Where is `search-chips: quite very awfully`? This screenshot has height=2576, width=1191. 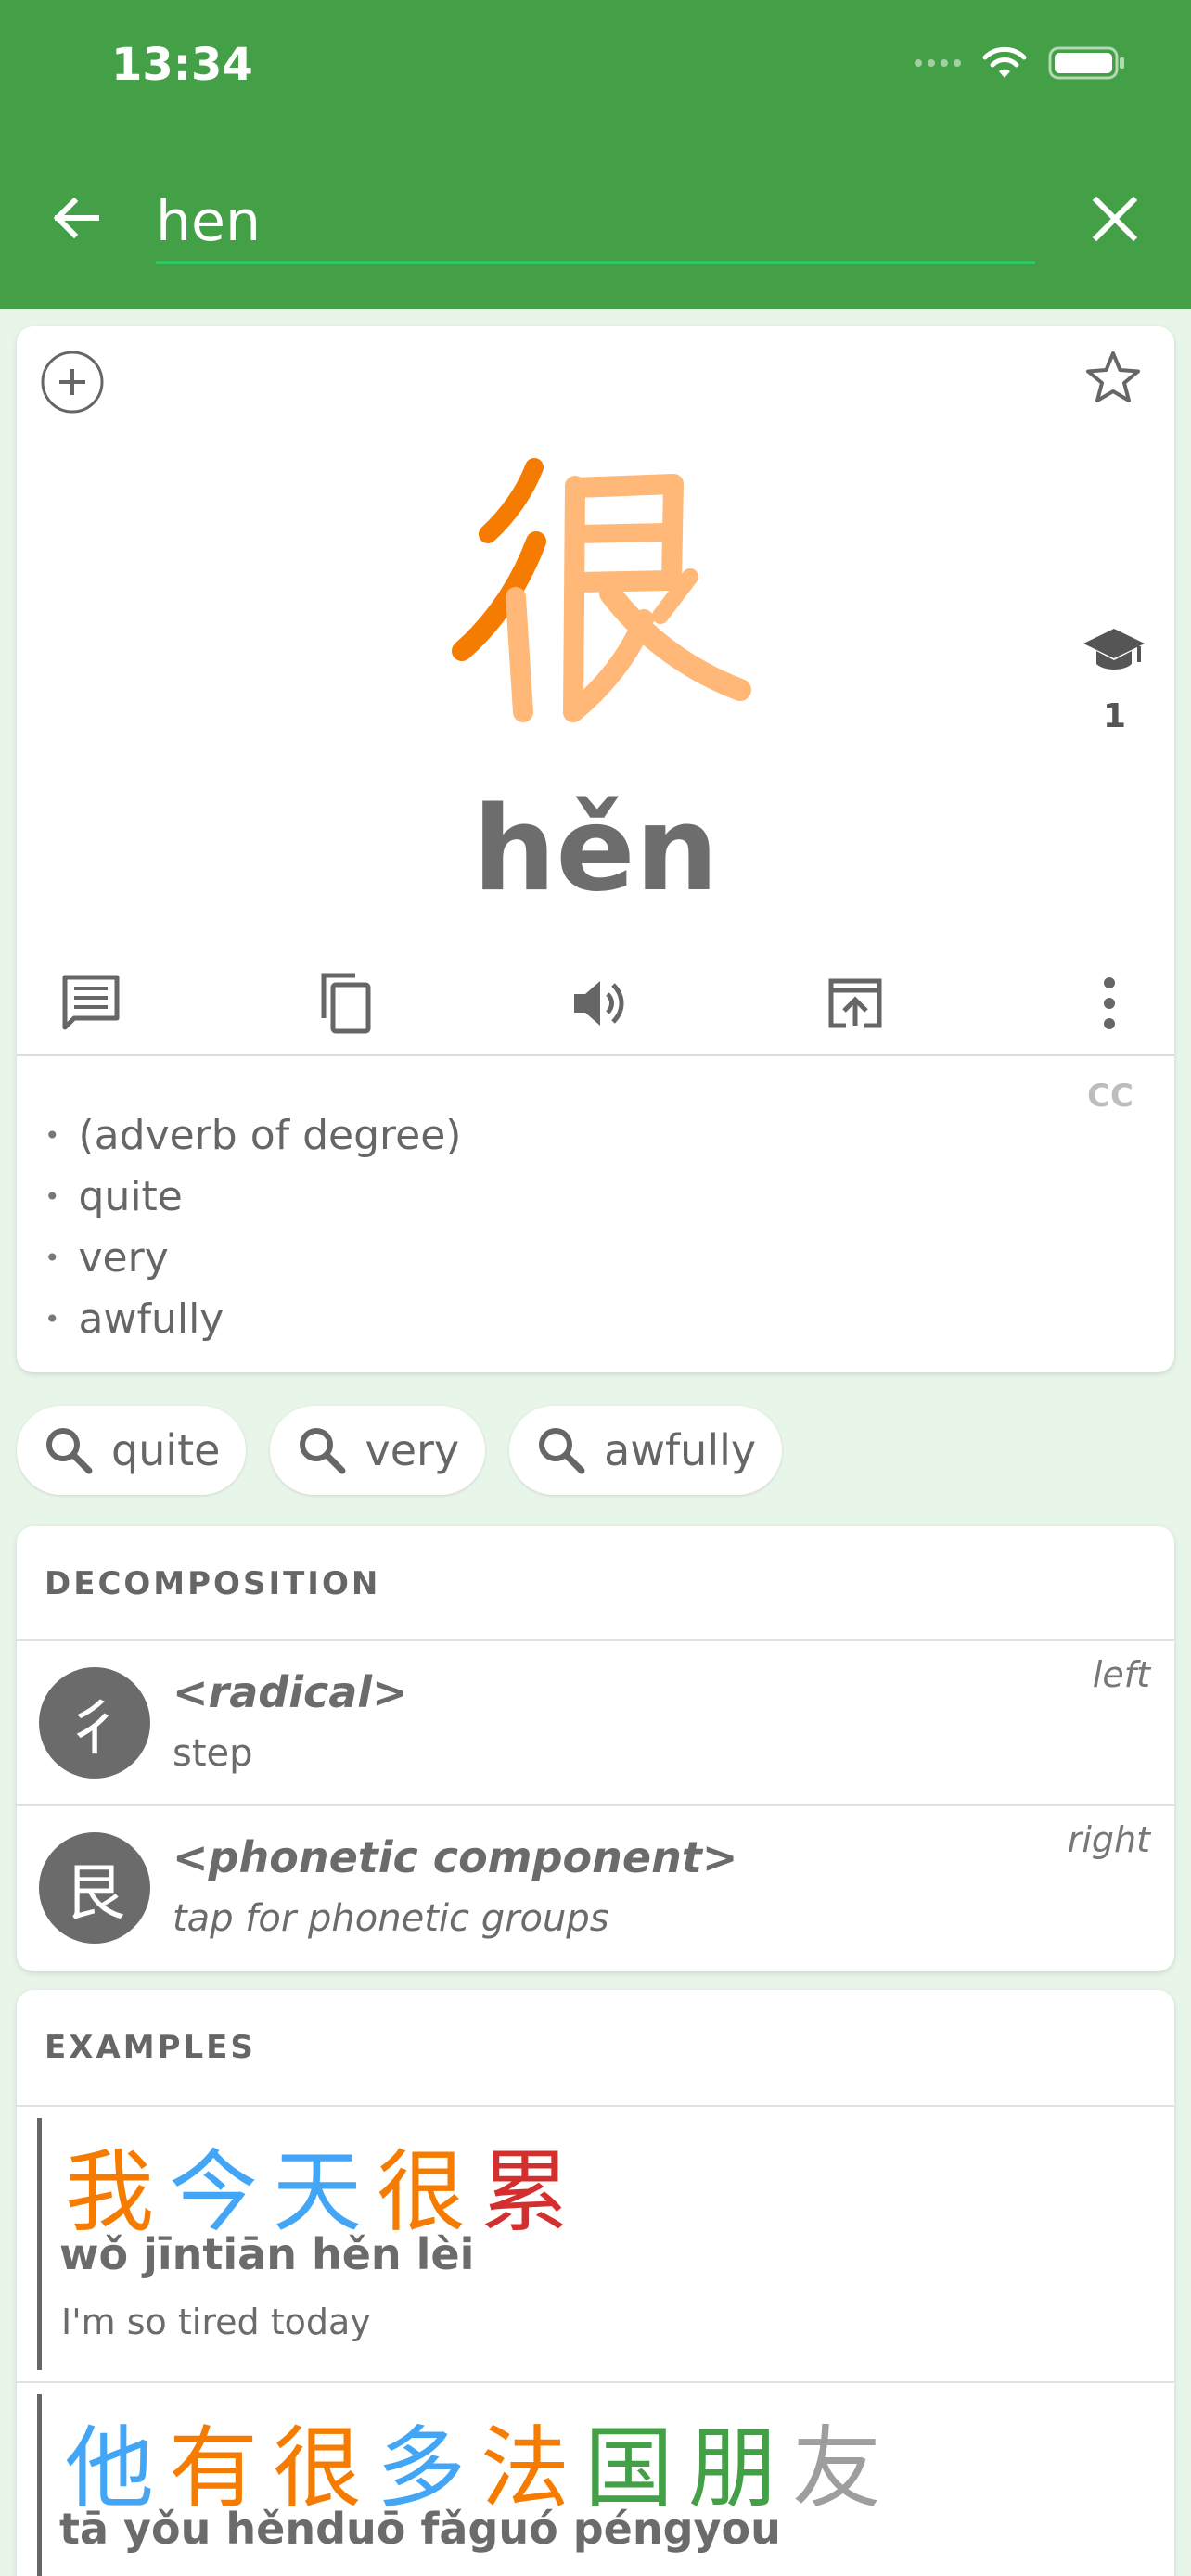 search-chips: quite very awfully is located at coordinates (400, 1451).